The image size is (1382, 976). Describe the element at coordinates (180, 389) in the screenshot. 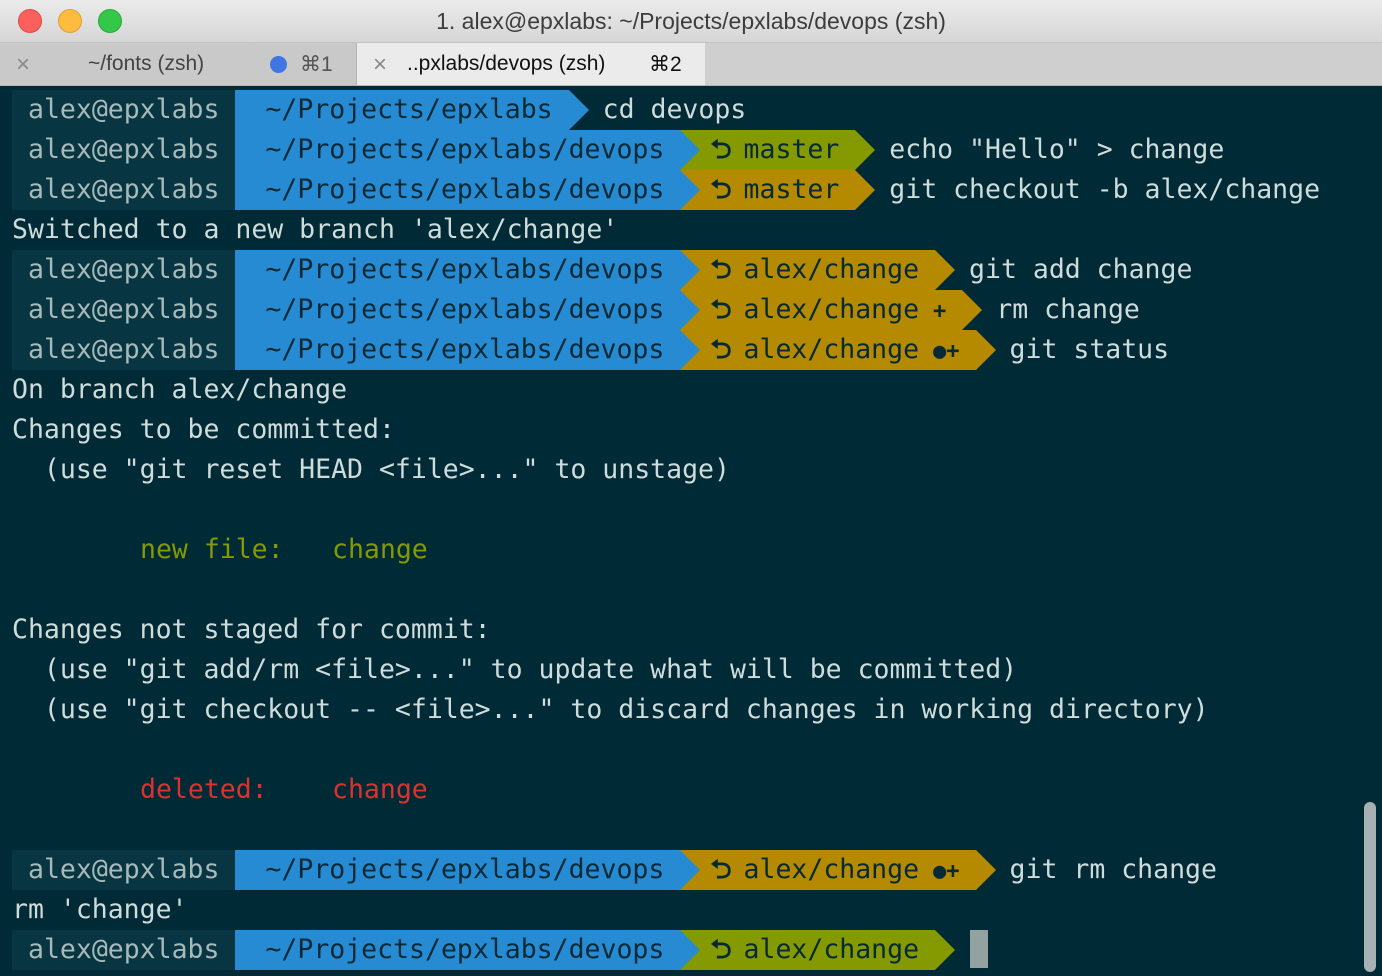

I see `output-line: On branch alex/change` at that location.